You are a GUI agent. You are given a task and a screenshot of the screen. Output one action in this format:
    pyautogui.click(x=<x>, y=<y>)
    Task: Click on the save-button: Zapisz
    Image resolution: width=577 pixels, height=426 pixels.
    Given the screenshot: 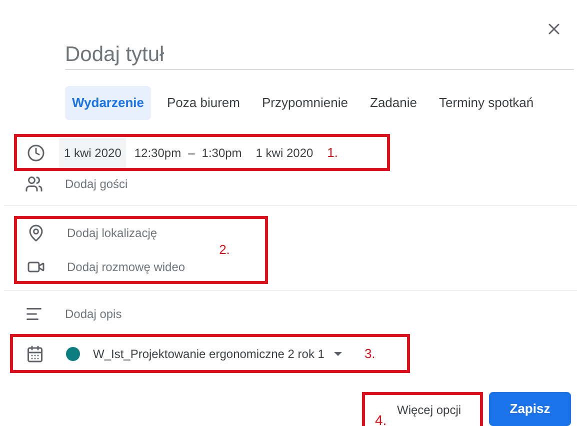 What is the action you would take?
    pyautogui.click(x=530, y=409)
    